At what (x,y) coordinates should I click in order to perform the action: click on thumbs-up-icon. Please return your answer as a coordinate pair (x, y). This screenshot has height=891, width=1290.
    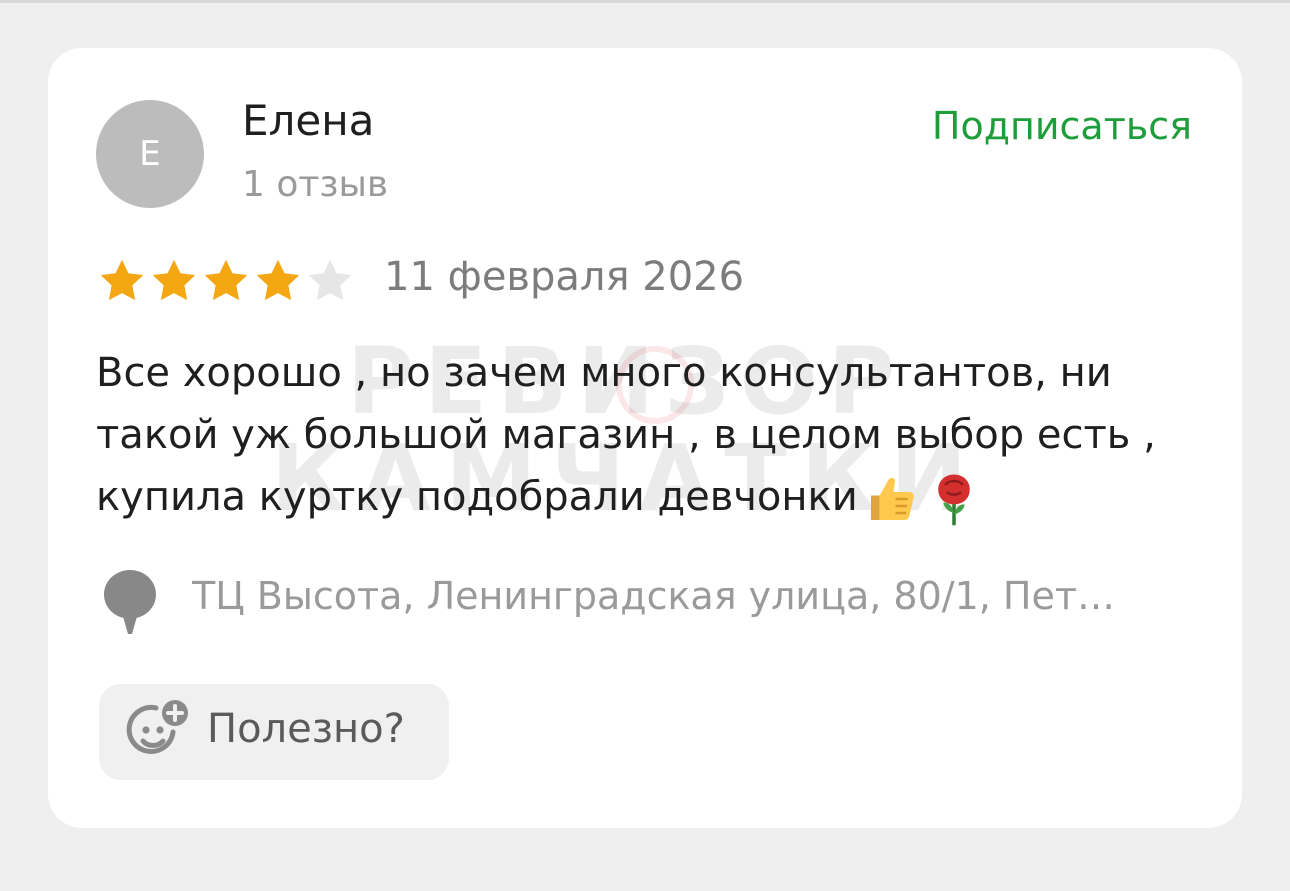
    Looking at the image, I should click on (892, 498).